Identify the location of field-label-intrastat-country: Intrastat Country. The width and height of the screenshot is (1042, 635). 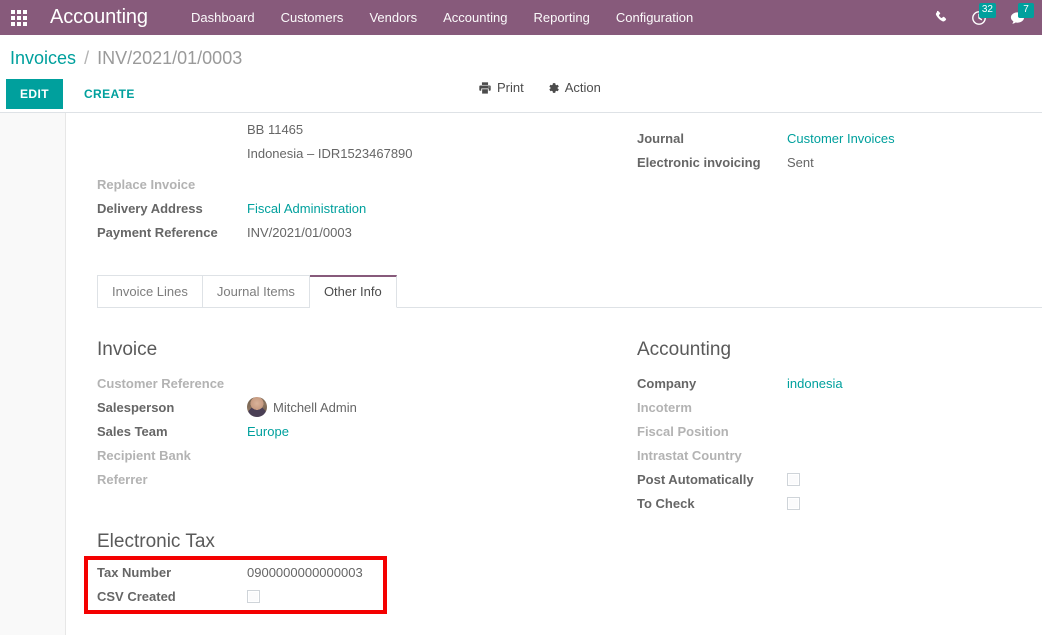
(689, 455).